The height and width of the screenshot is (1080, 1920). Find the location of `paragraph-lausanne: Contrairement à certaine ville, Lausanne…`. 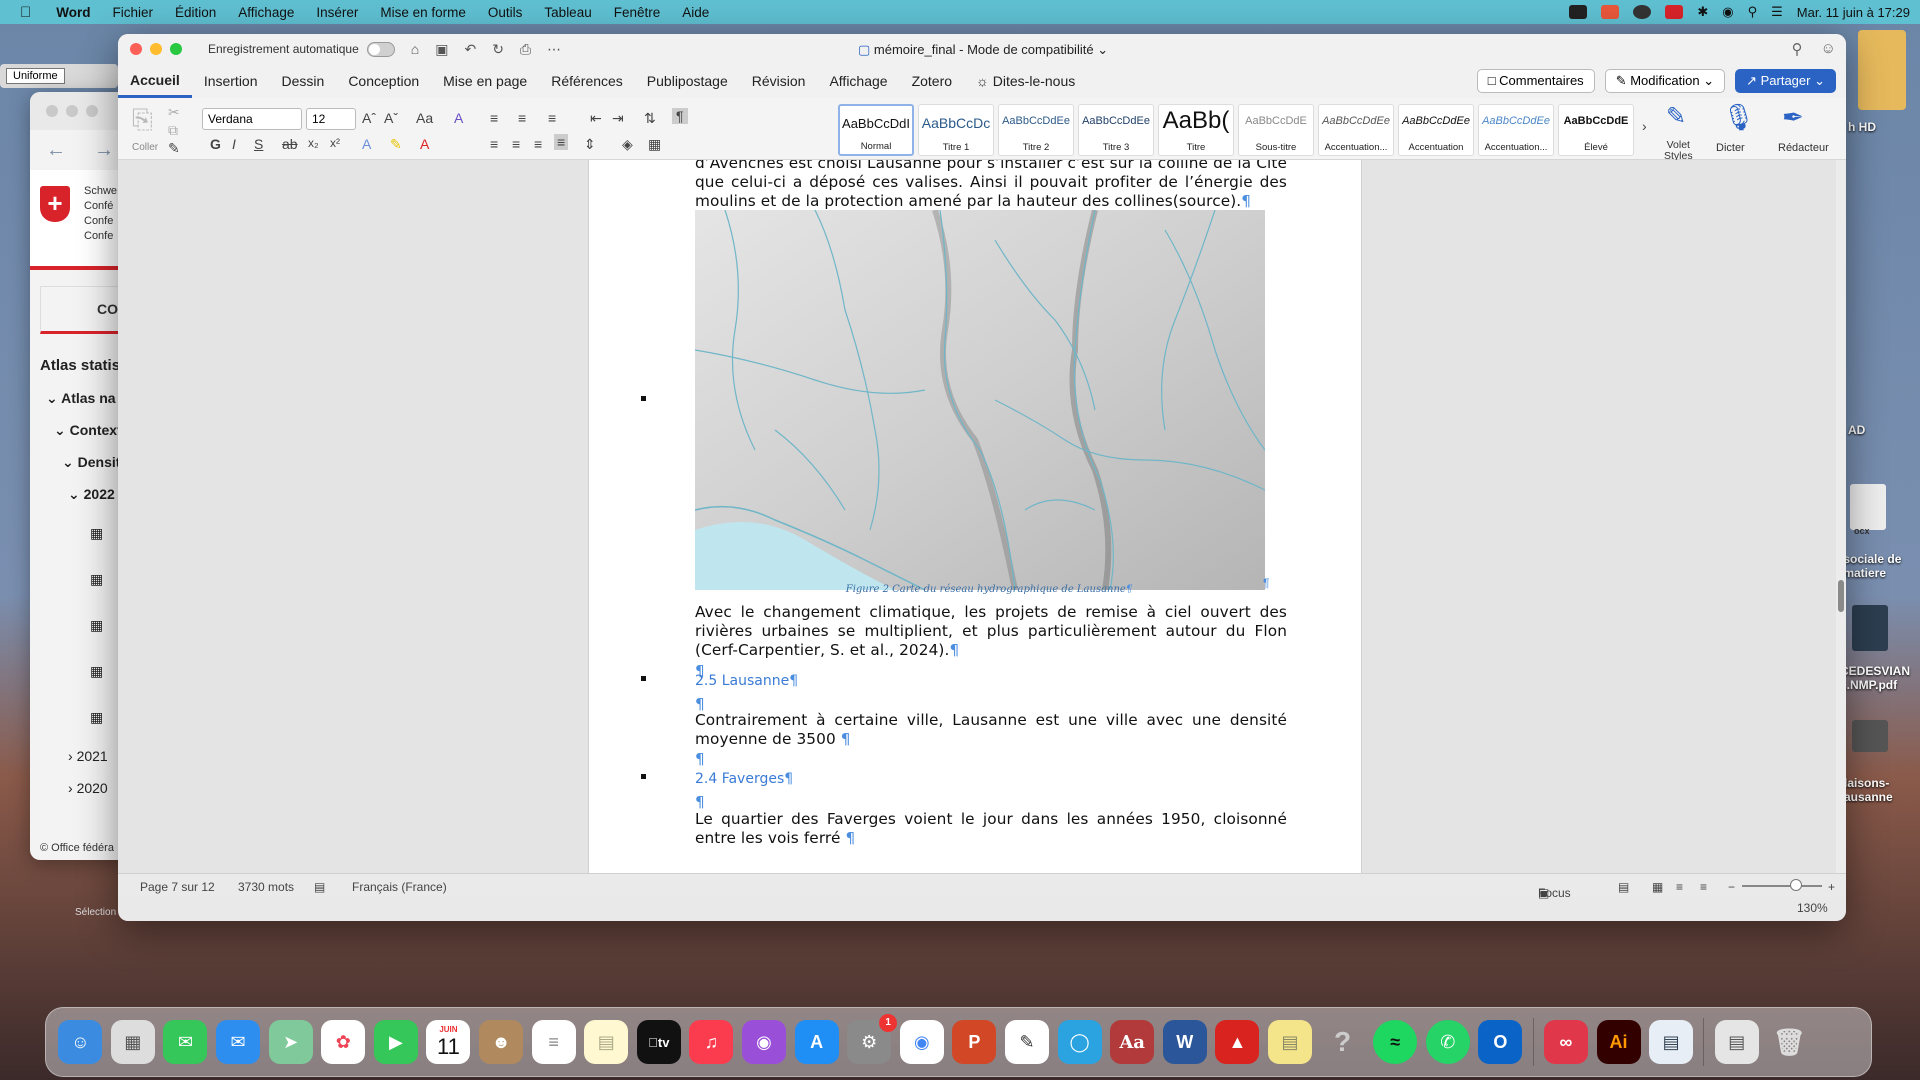

paragraph-lausanne: Contrairement à certaine ville, Lausanne… is located at coordinates (991, 730).